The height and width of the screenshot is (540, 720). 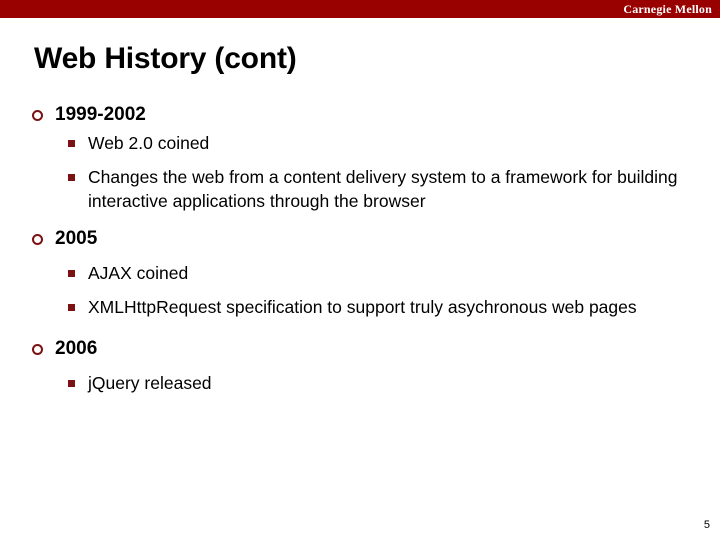 What do you see at coordinates (360, 349) in the screenshot?
I see `bullet-level1: 2006` at bounding box center [360, 349].